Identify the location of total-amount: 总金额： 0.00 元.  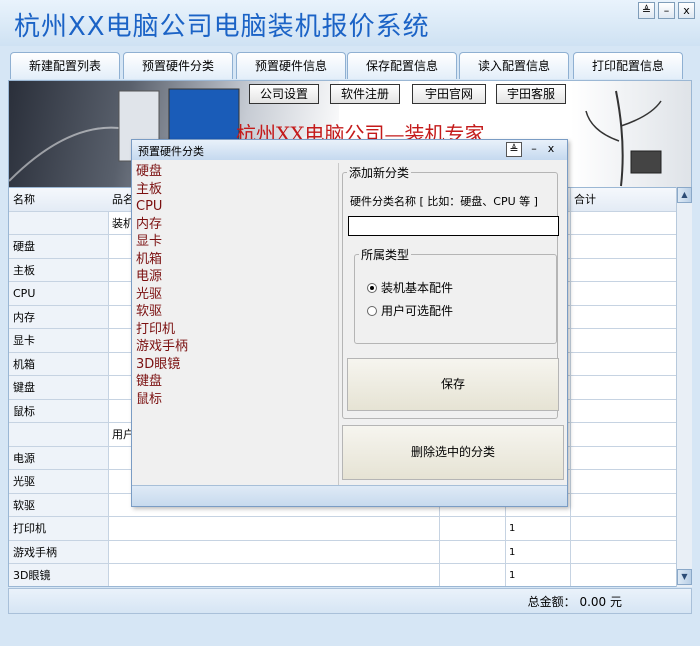
(575, 601).